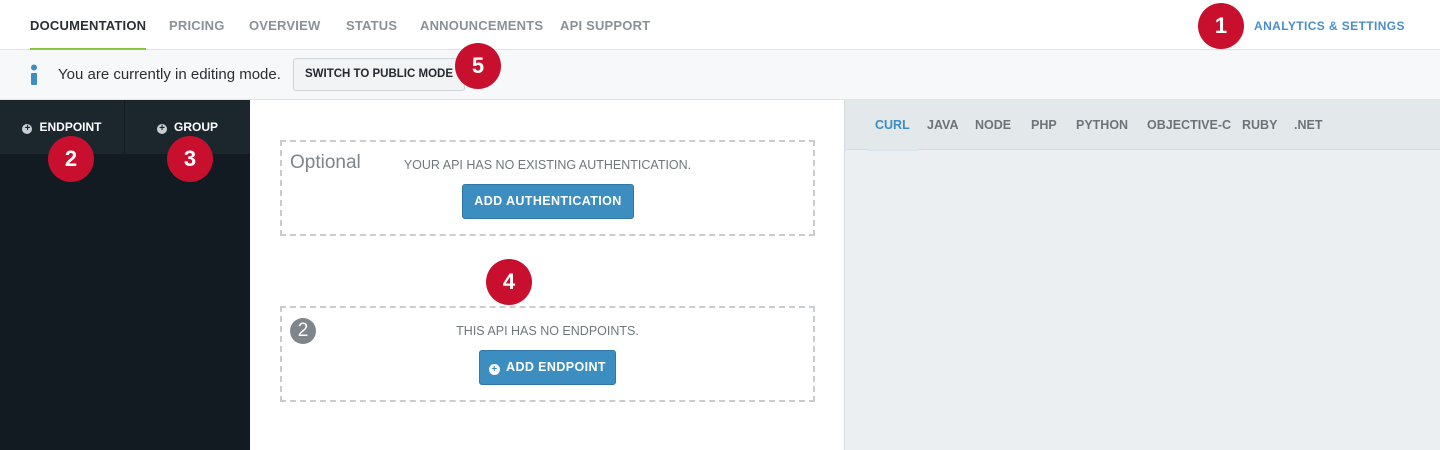 The image size is (1440, 450). I want to click on marker-1: 1, so click(1221, 26).